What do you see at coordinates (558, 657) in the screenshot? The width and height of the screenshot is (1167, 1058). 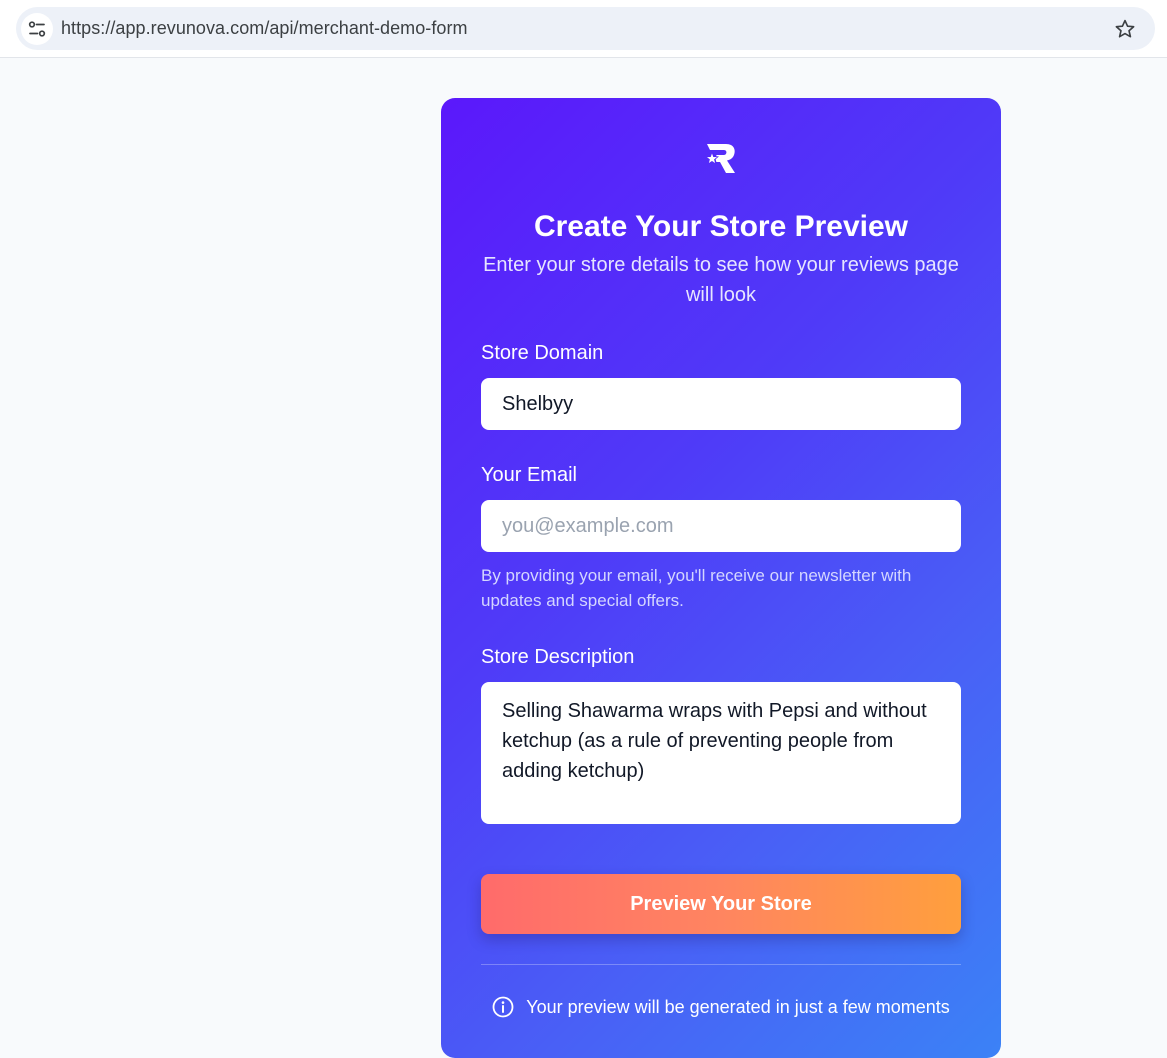 I see `store-description-label: Store Description` at bounding box center [558, 657].